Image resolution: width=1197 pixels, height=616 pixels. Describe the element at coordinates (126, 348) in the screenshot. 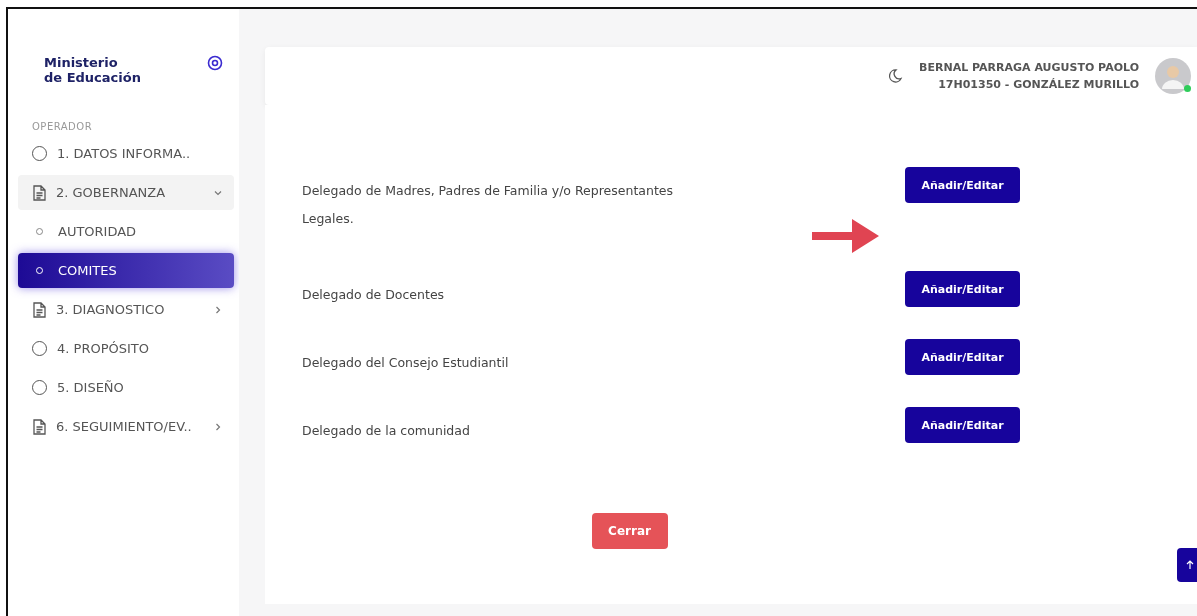

I see `sidebar-item: 4. PROPÓSITO` at that location.